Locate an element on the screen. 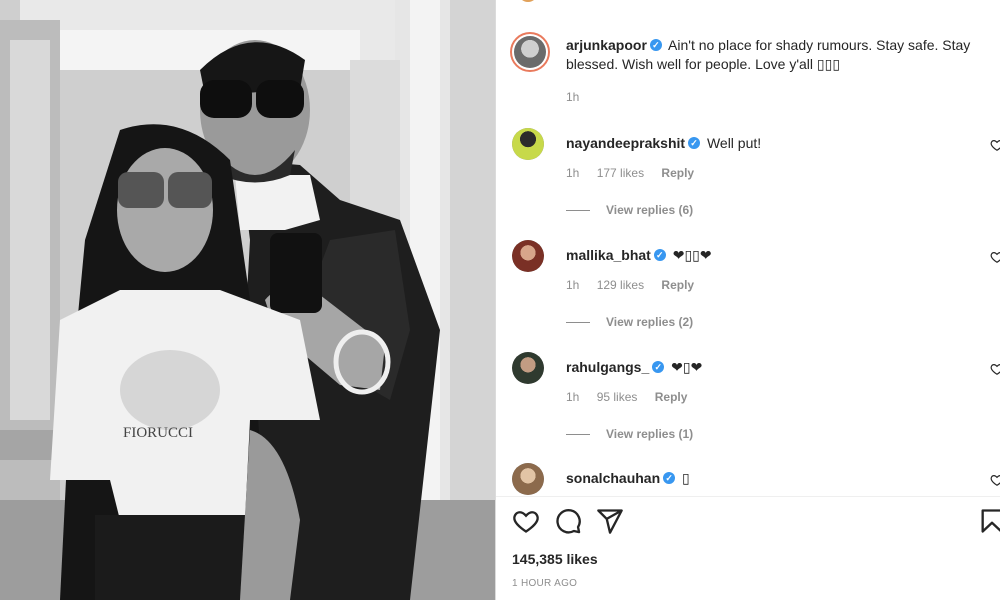  comment-line: mallika_bhat ✓ ❤▯▯❤ is located at coordinates (639, 255).